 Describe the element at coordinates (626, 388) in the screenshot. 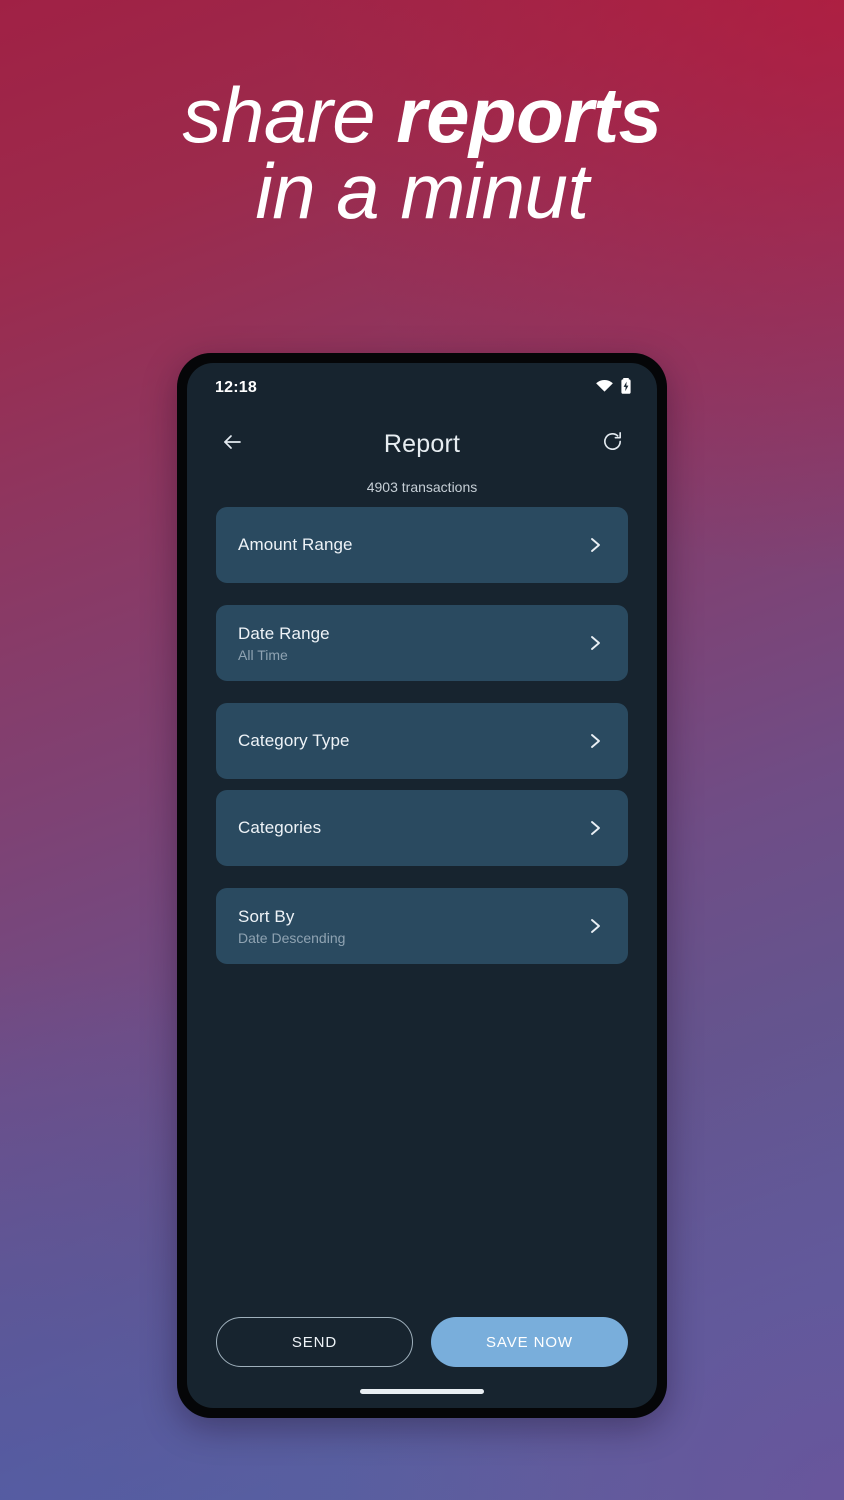

I see `battery-charging-icon` at that location.